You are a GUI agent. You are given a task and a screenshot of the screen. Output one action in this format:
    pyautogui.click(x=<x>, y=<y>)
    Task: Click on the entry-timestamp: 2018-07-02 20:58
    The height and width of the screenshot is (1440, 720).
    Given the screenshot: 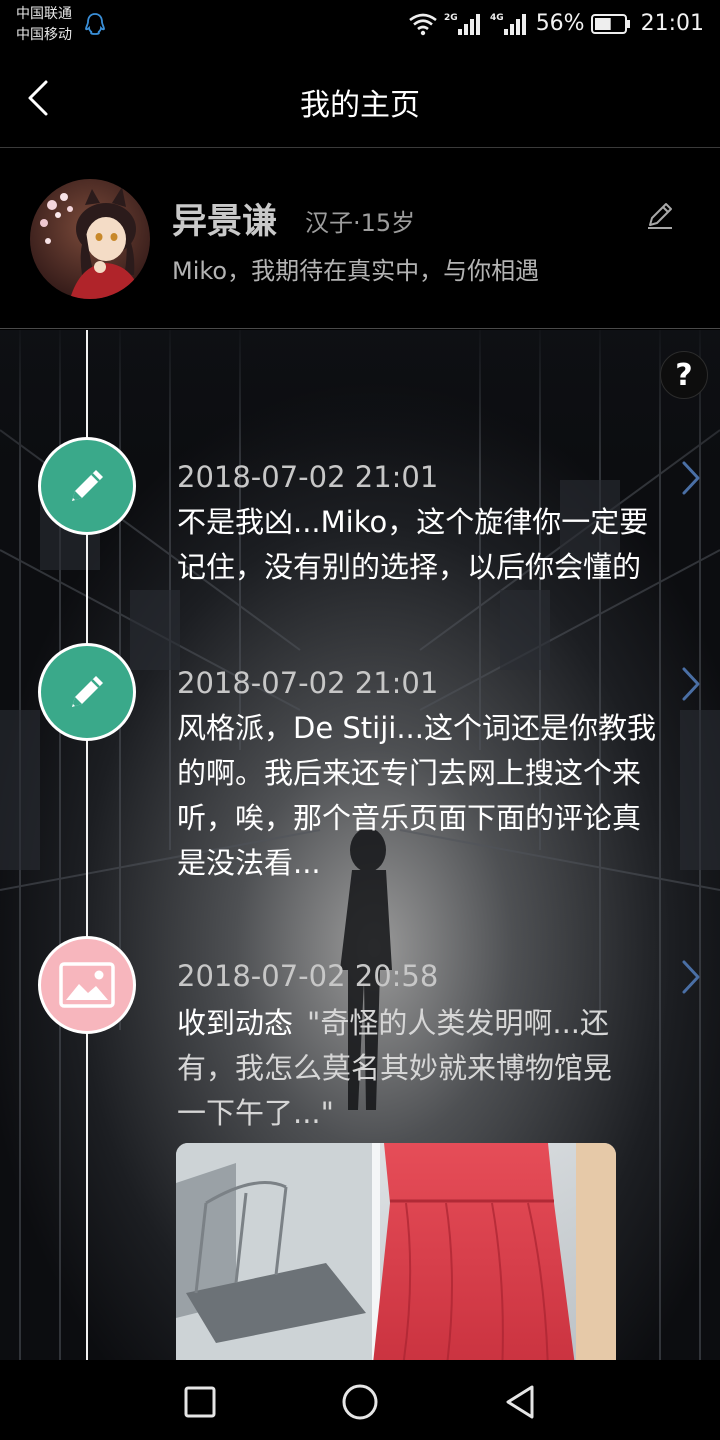 What is the action you would take?
    pyautogui.click(x=308, y=976)
    